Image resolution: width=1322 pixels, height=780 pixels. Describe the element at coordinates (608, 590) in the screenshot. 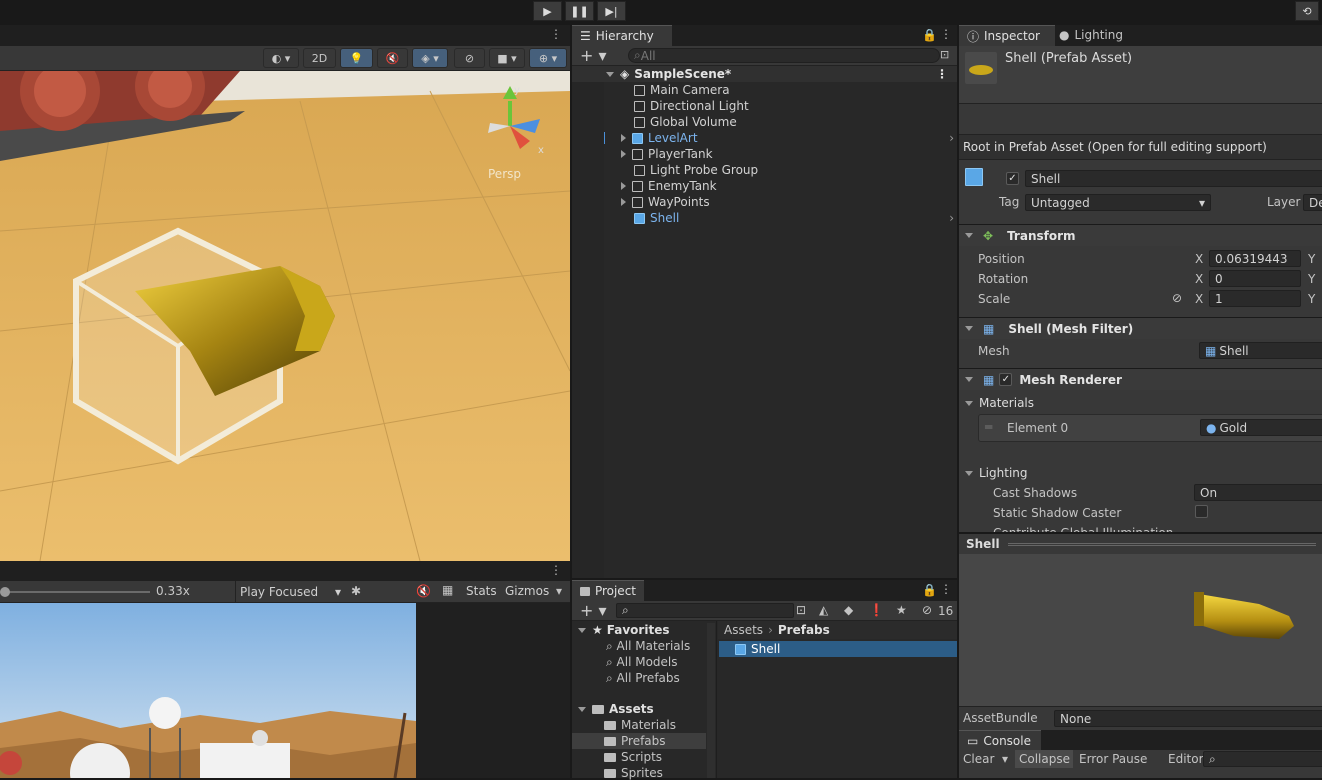

I see `tab-project: Project` at that location.